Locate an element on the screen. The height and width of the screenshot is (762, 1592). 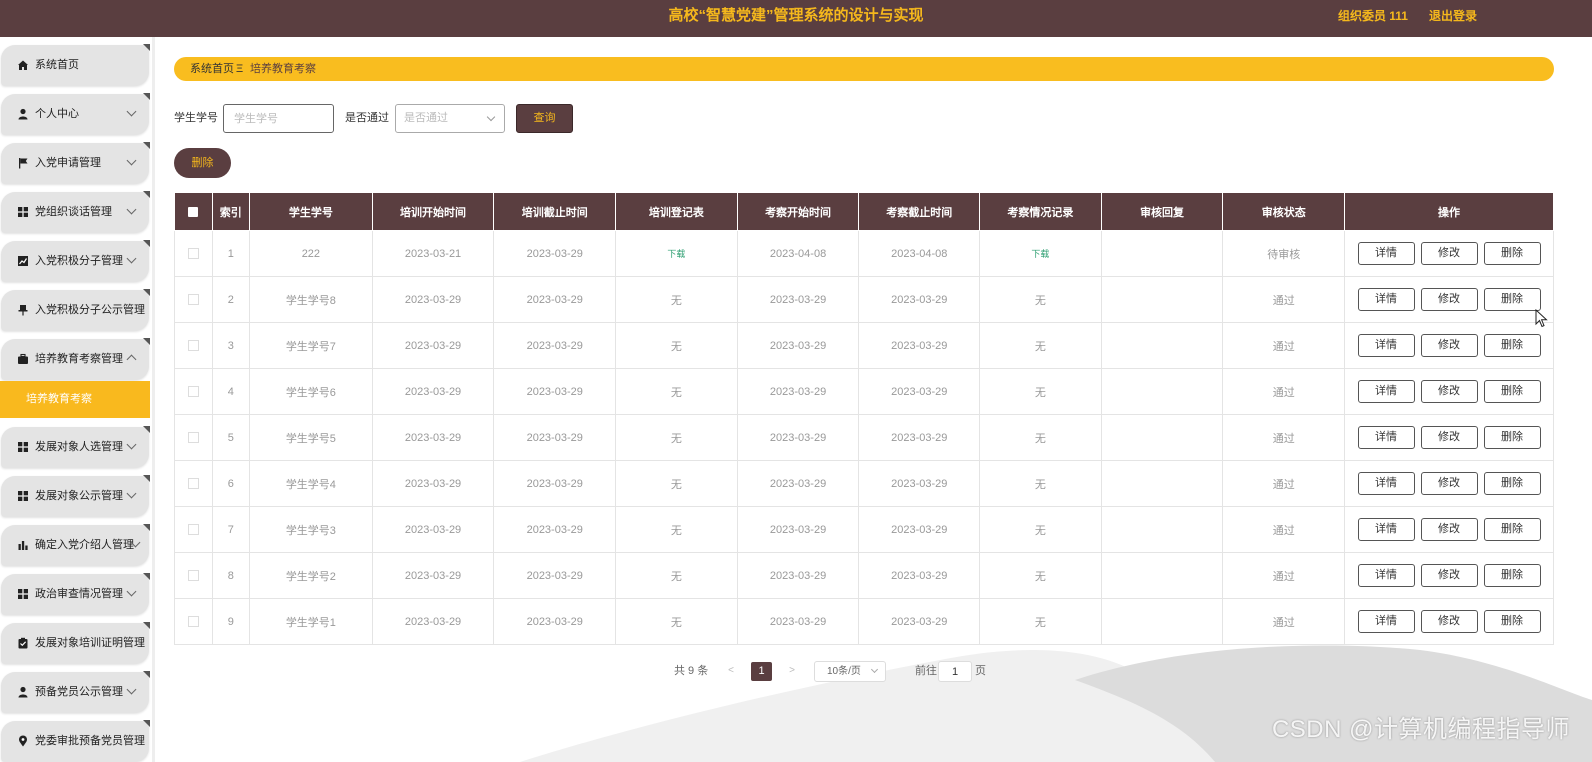
sidebar-item-activists-notice: 入党积极分子公示管理 is located at coordinates (75, 310).